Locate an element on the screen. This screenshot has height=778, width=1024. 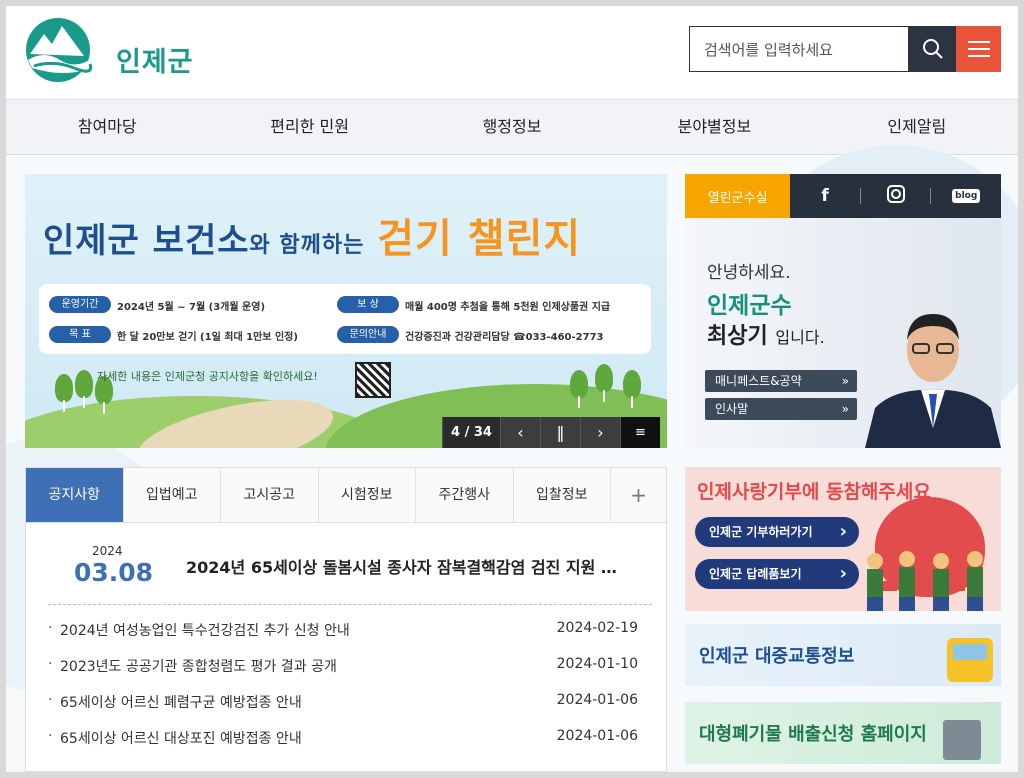
list-icon: ≡ is located at coordinates (640, 432).